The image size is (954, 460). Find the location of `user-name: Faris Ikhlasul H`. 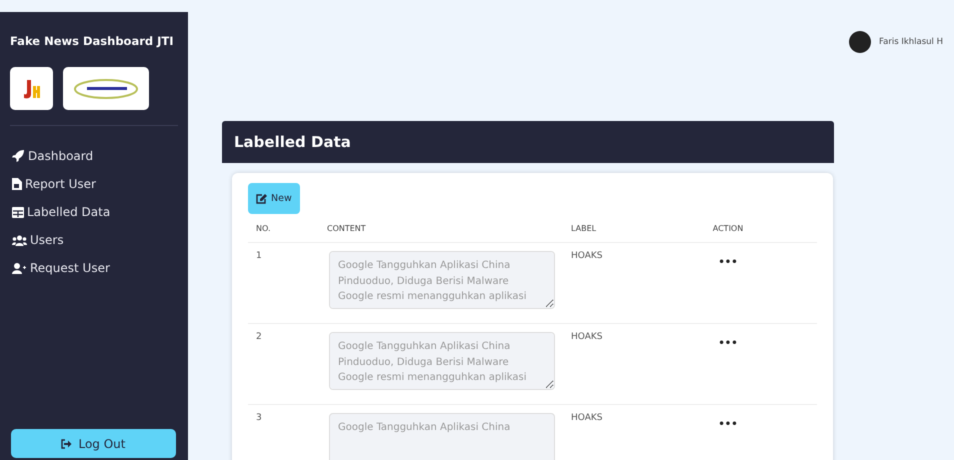

user-name: Faris Ikhlasul H is located at coordinates (911, 42).